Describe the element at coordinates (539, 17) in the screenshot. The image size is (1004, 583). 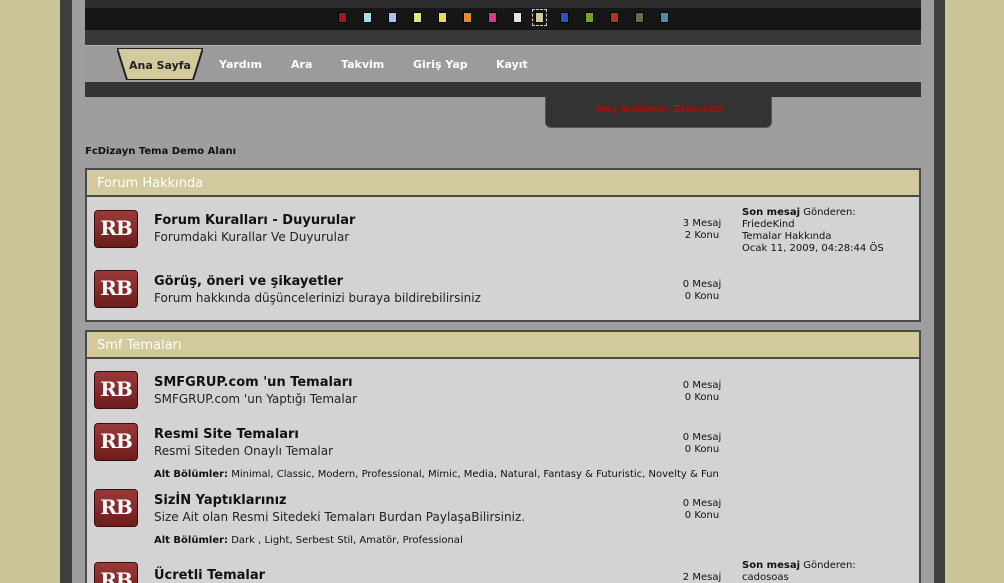
I see `color-swatch-selected` at that location.